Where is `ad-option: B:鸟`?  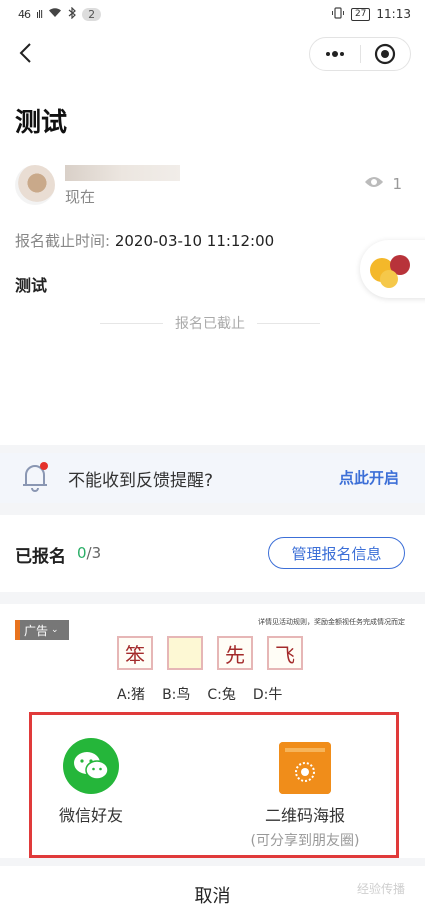
ad-option: B:鸟 is located at coordinates (176, 694).